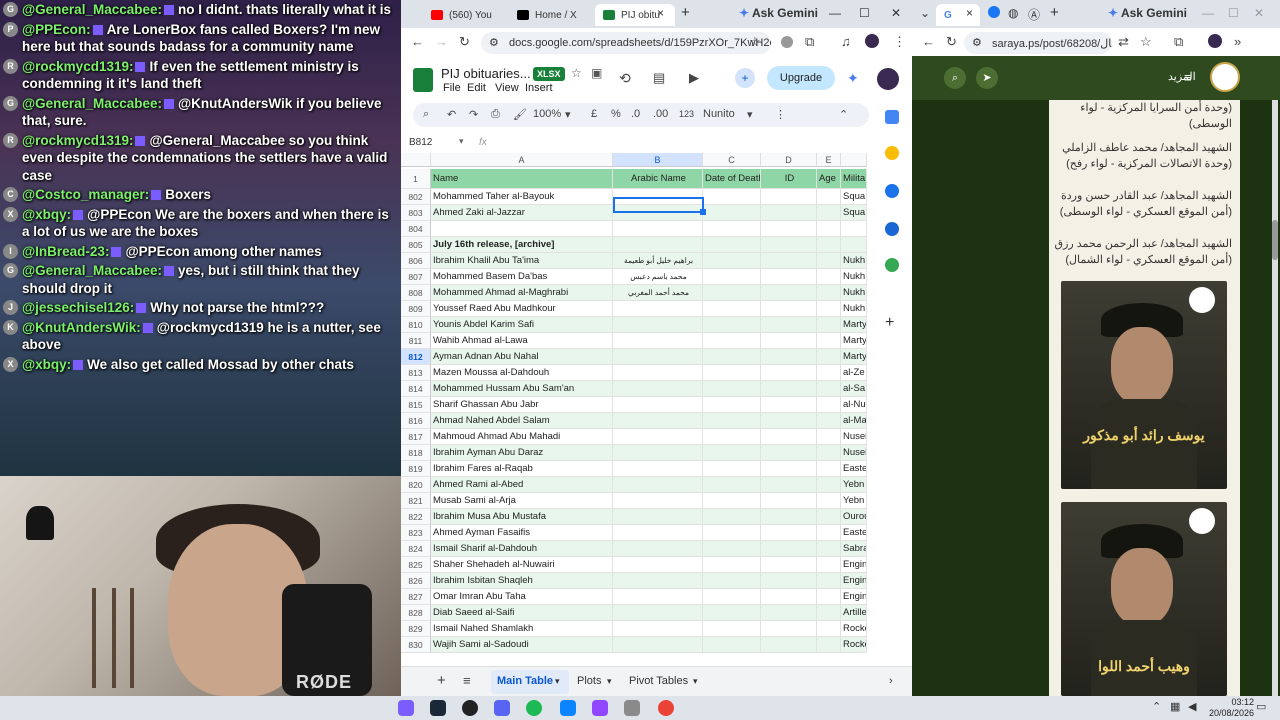 The width and height of the screenshot is (1280, 720). Describe the element at coordinates (467, 680) in the screenshot. I see `all-sheets-icon: ≡` at that location.